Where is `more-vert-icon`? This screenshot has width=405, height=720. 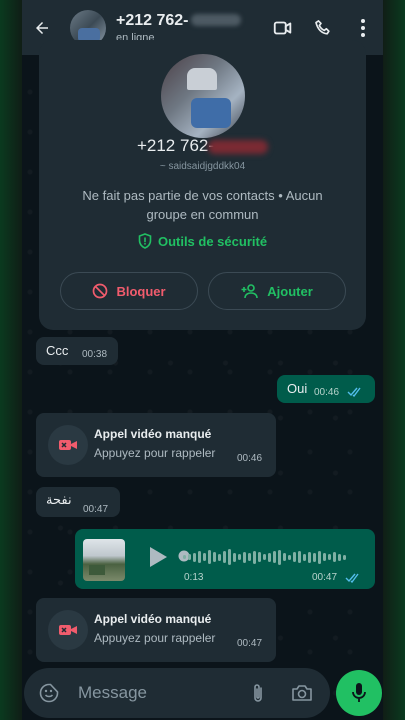
more-vert-icon is located at coordinates (363, 27).